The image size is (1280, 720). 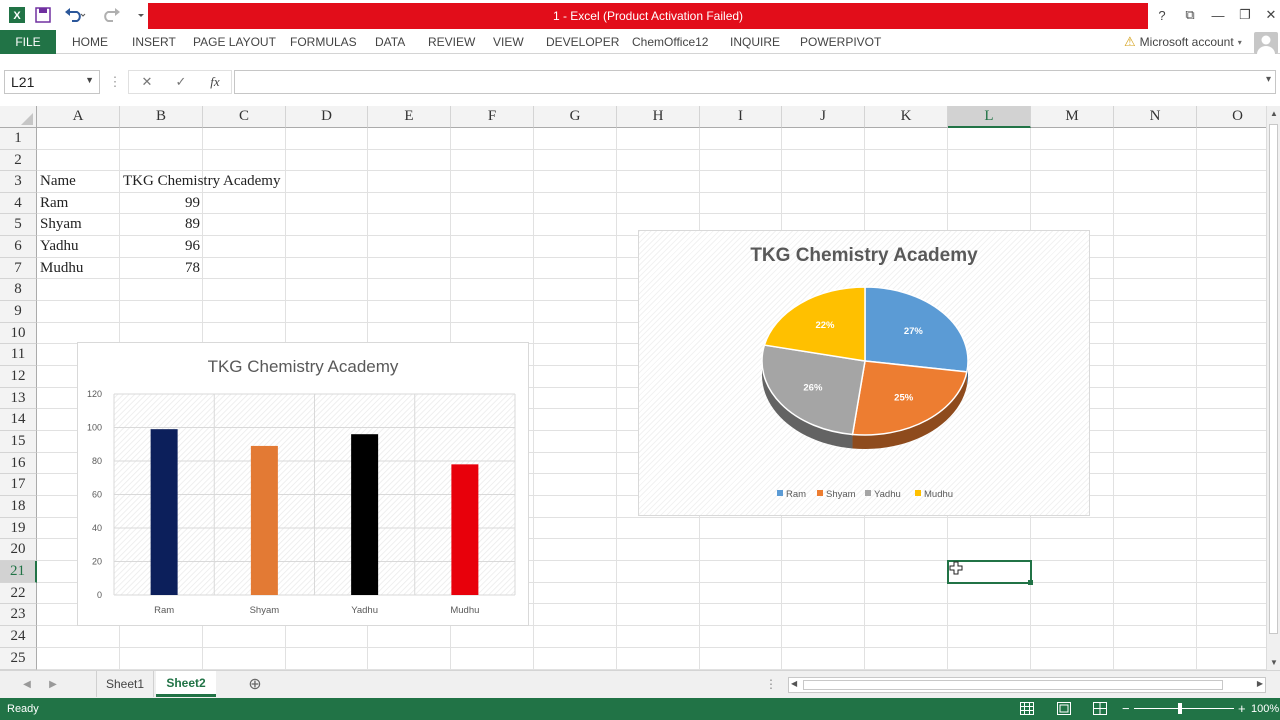 What do you see at coordinates (28, 42) in the screenshot?
I see `tab-file: FILE` at bounding box center [28, 42].